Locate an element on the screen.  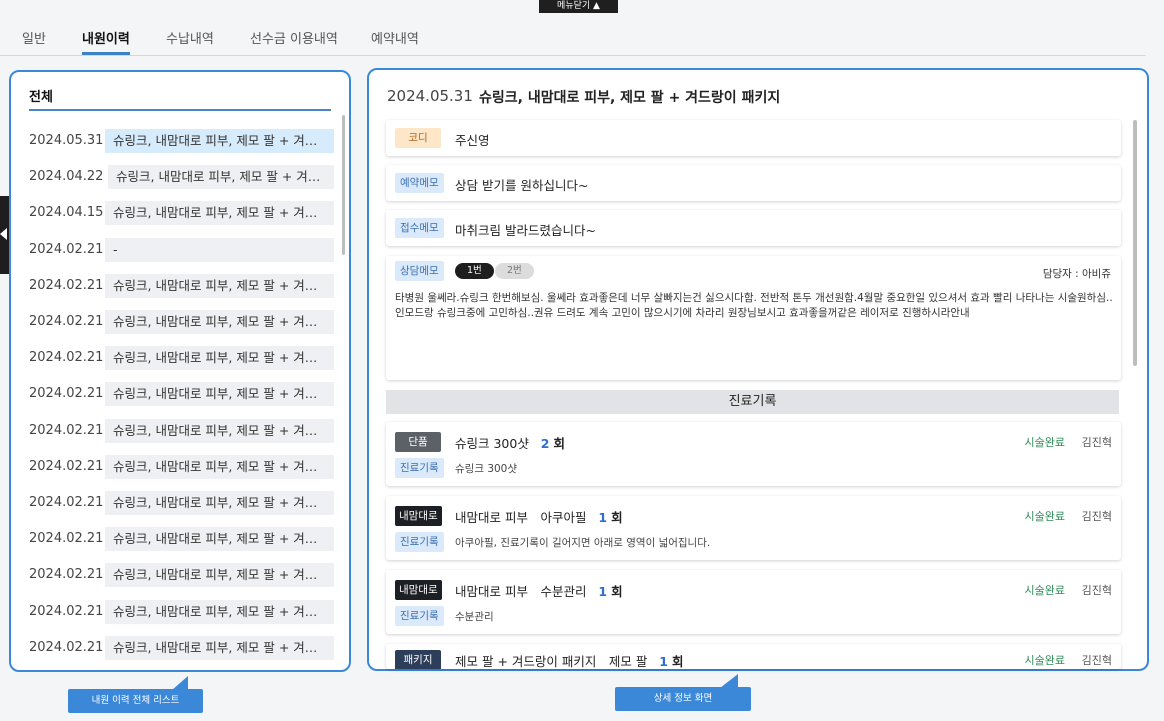
tab-payments: 수납내역 is located at coordinates (190, 37).